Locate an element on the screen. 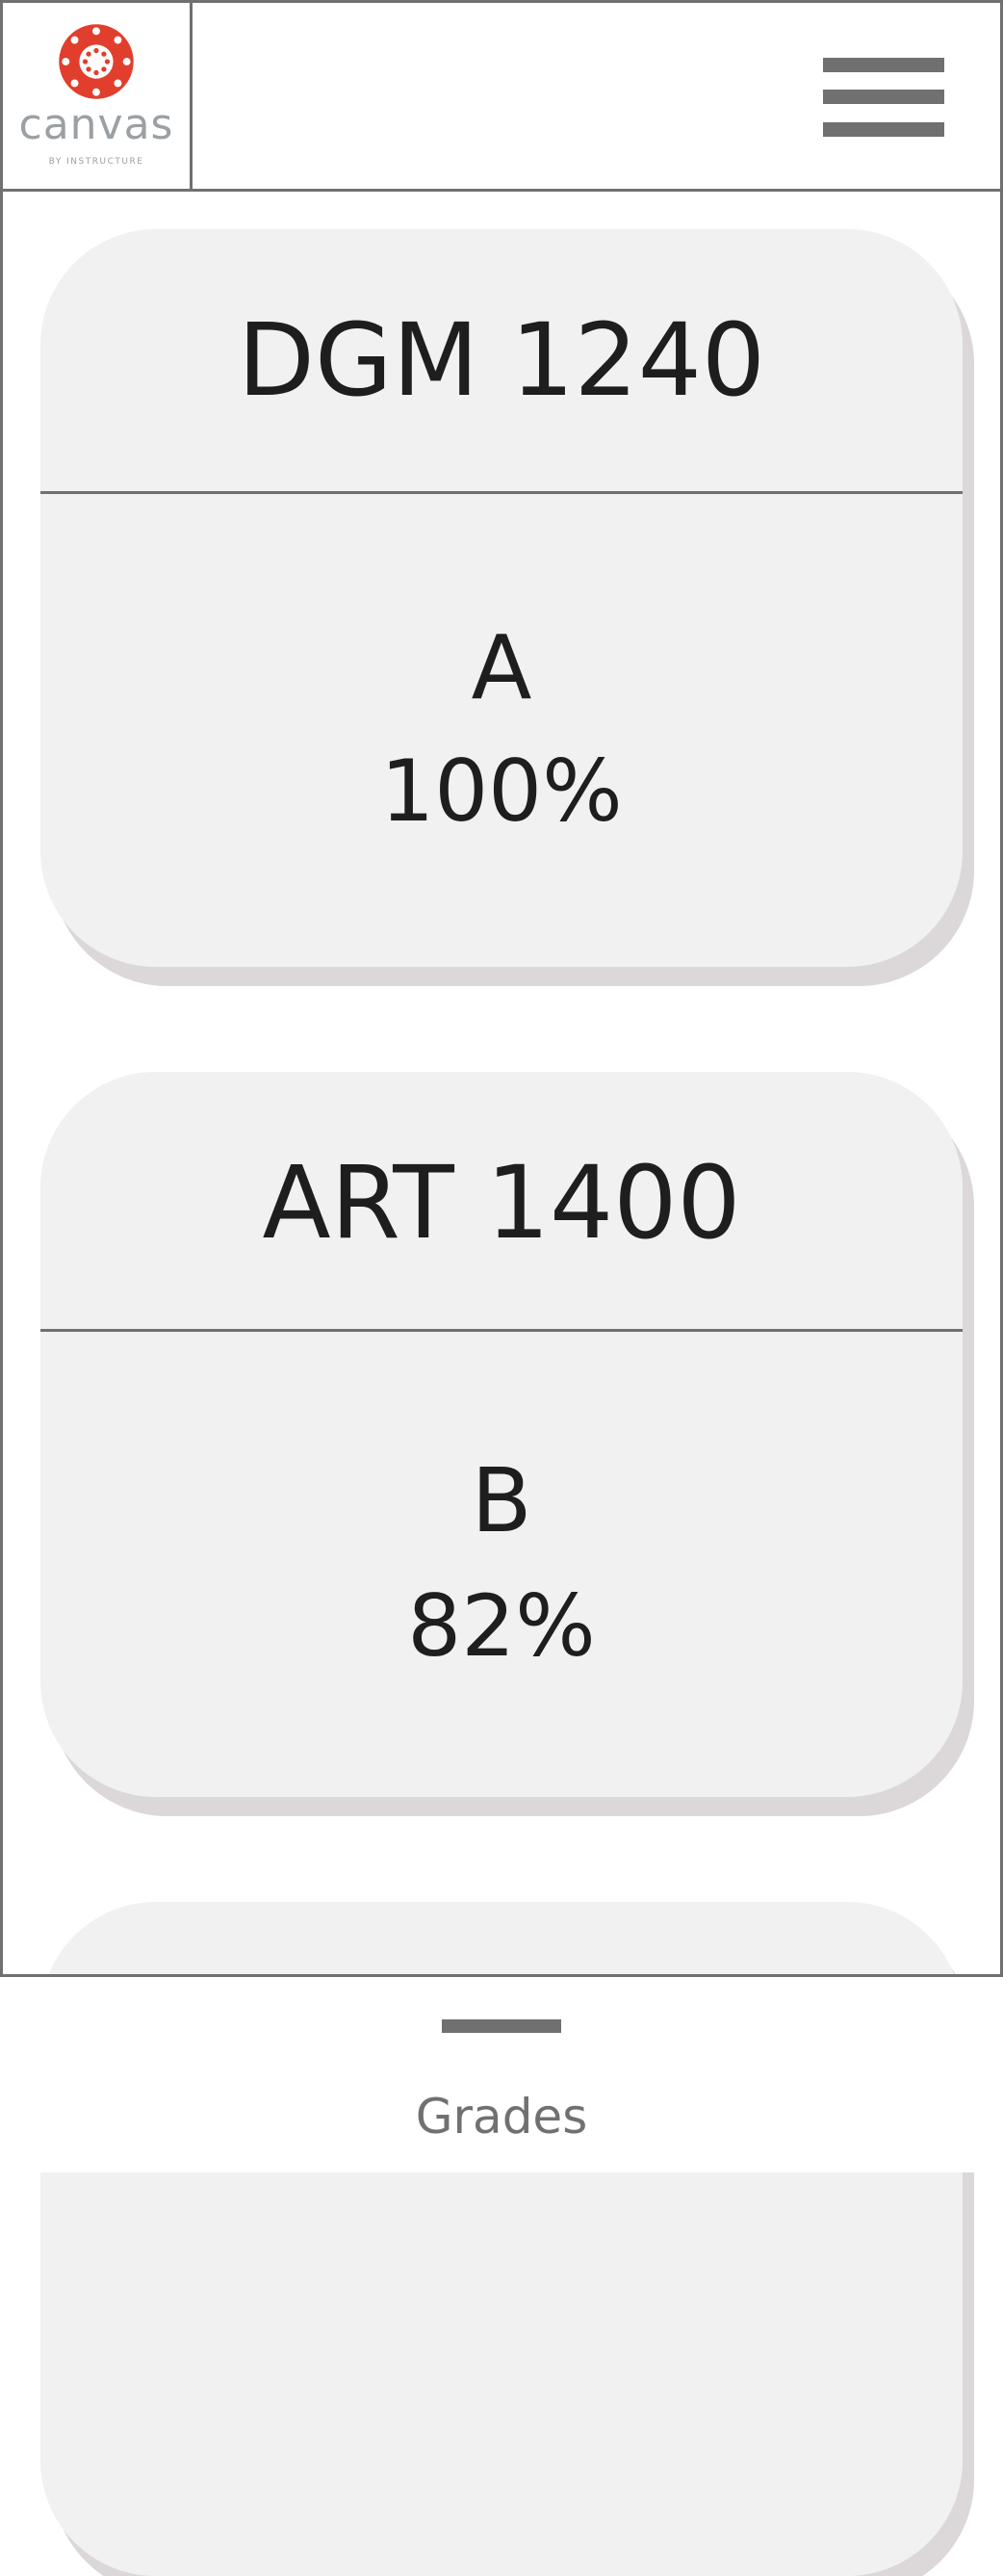 The image size is (1003, 2576). hamburger-menu-icon is located at coordinates (883, 97).